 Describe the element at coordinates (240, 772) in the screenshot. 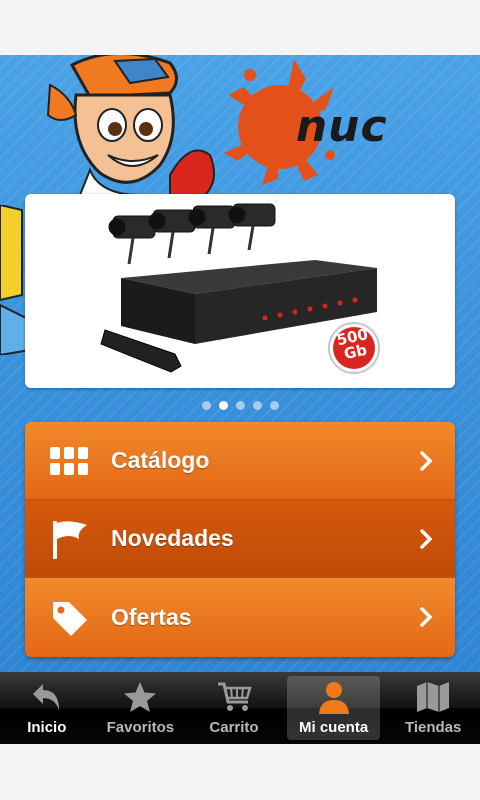

I see `system-nav-bar` at that location.